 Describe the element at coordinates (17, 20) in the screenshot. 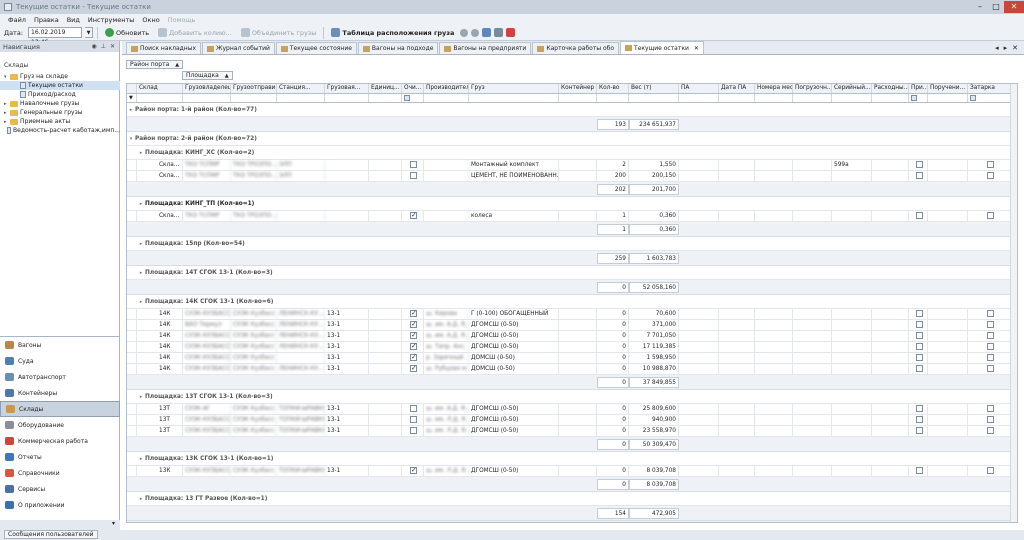

I see `menu-item: Файл` at that location.